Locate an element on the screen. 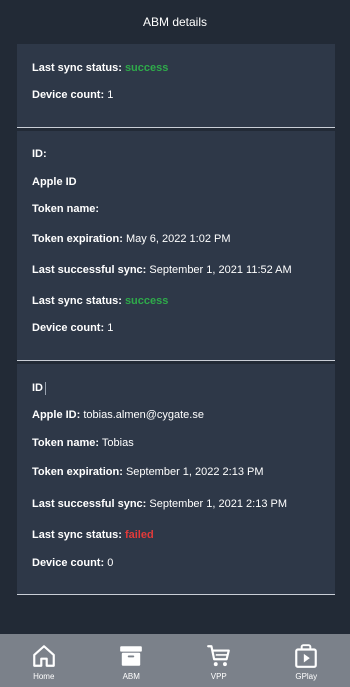 This screenshot has height=687, width=350. sync-status-row: Last sync status: failed is located at coordinates (93, 535).